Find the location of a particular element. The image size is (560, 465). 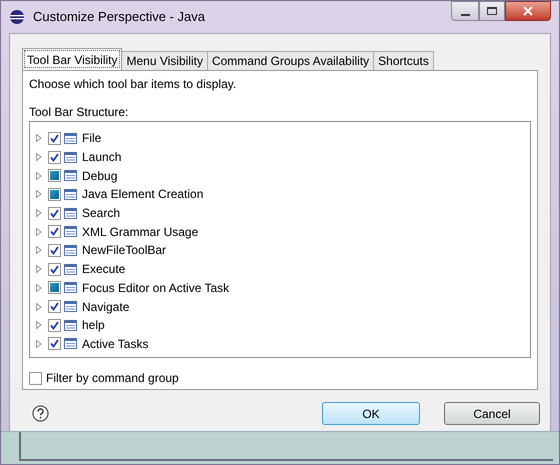

close-icon is located at coordinates (528, 11).